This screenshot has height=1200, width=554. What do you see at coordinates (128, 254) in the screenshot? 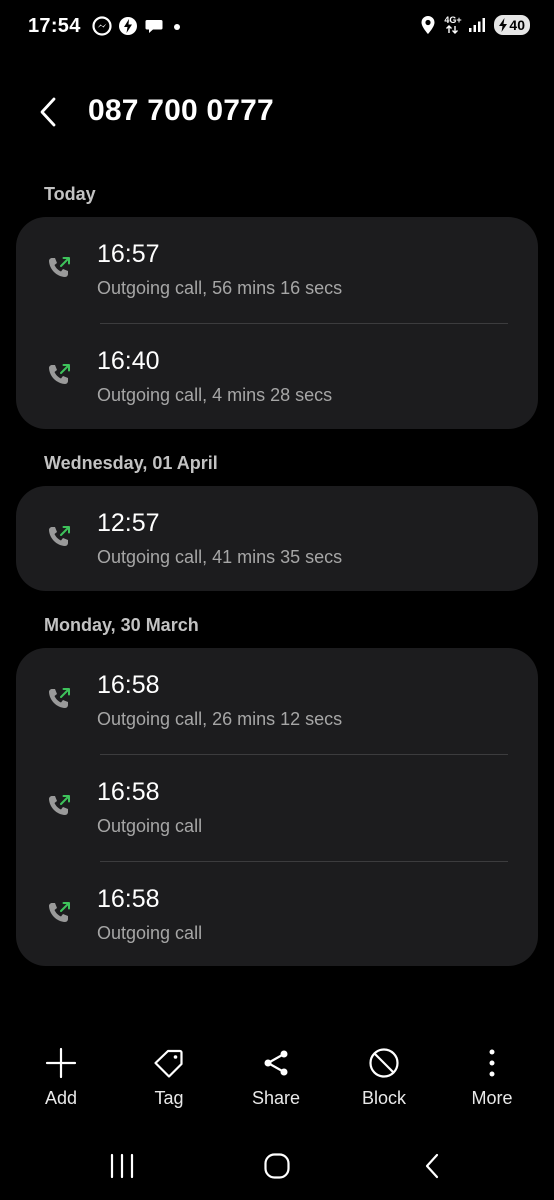
I see `call-time: 16:57` at bounding box center [128, 254].